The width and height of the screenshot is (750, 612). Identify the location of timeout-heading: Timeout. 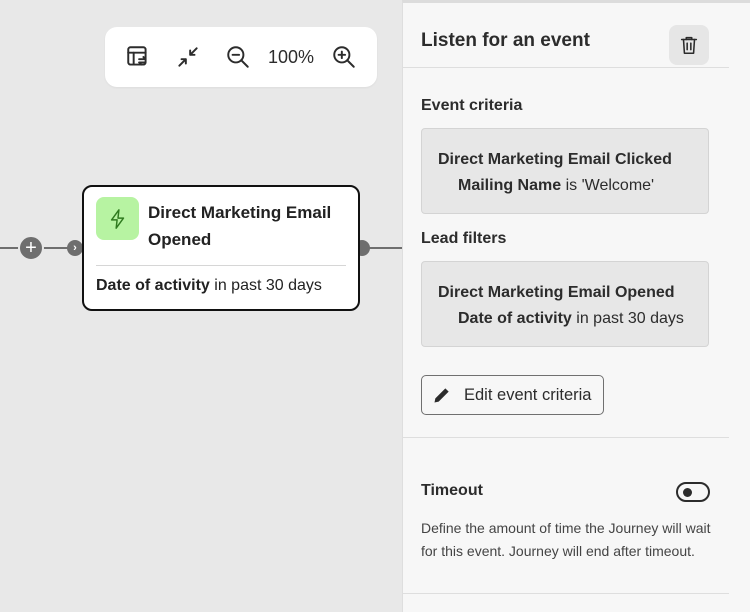
(452, 490).